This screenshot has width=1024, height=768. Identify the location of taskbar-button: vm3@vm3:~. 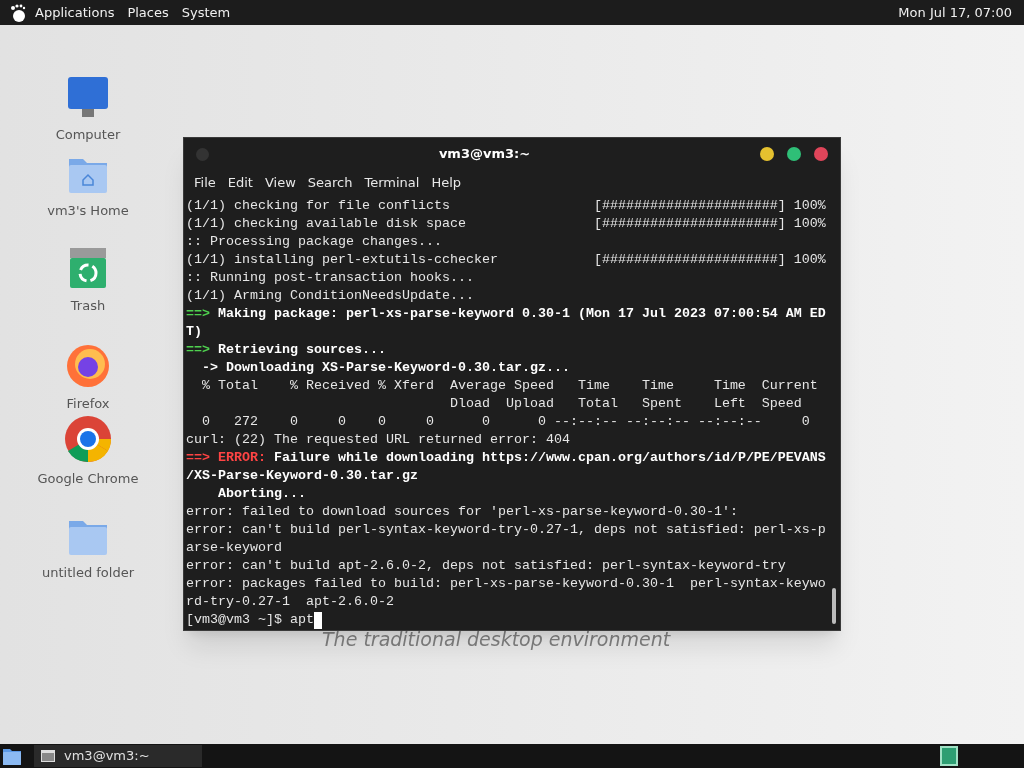
(118, 756).